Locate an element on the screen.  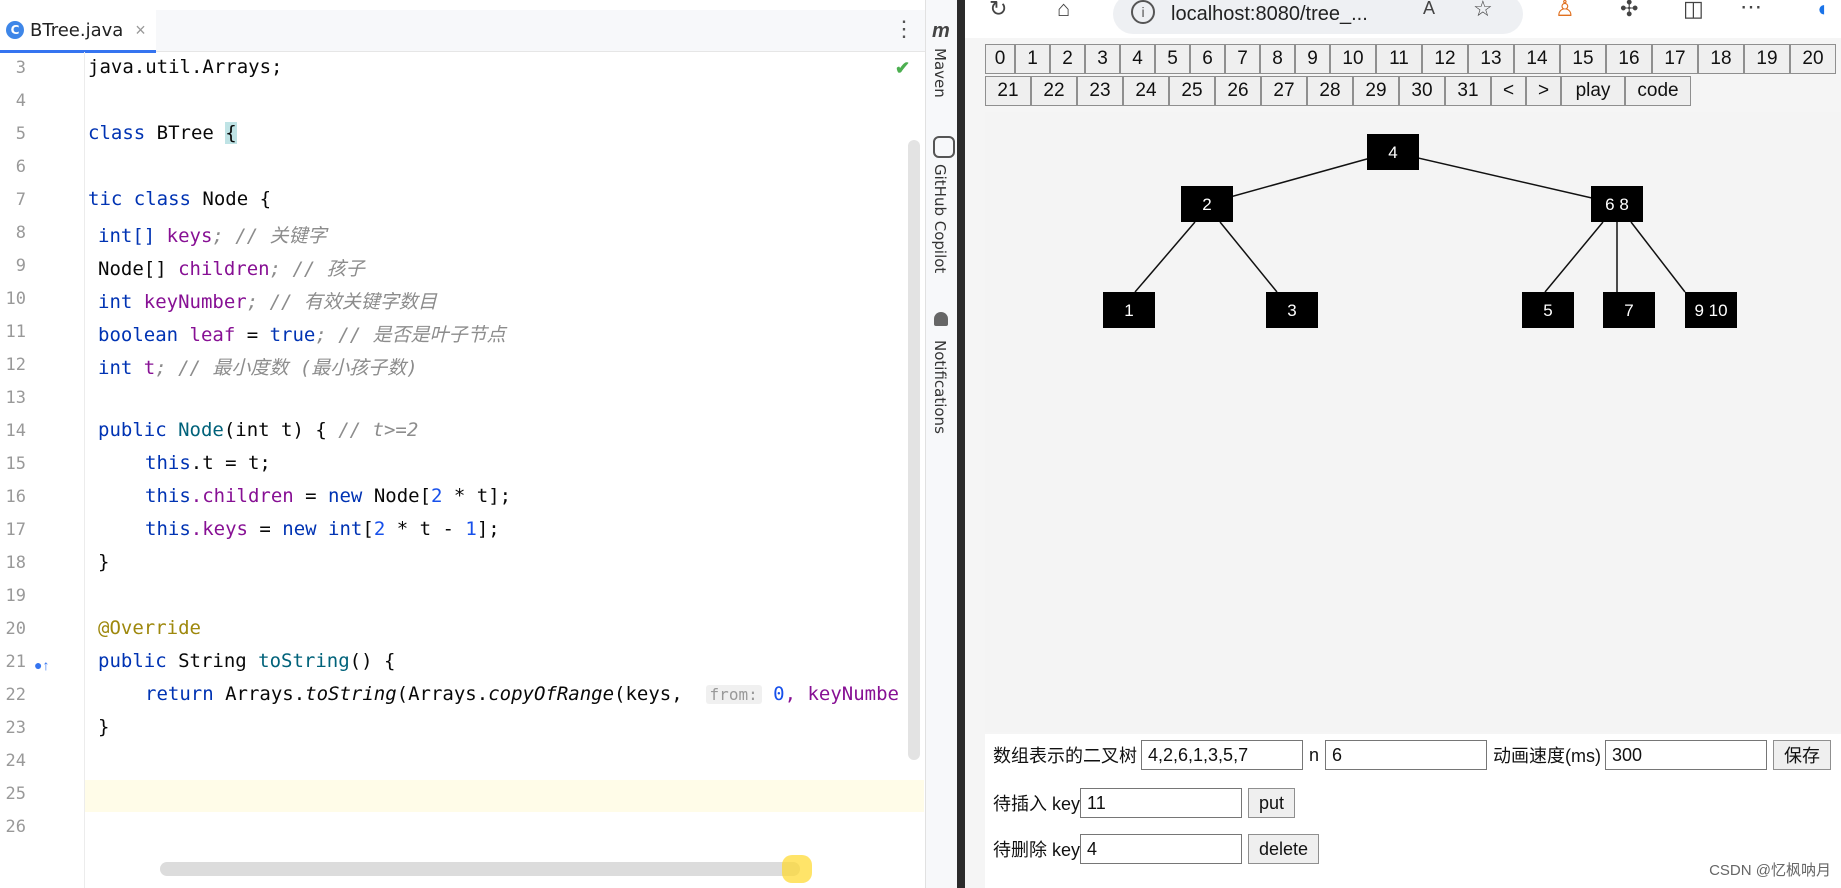
field: children is located at coordinates (224, 269).